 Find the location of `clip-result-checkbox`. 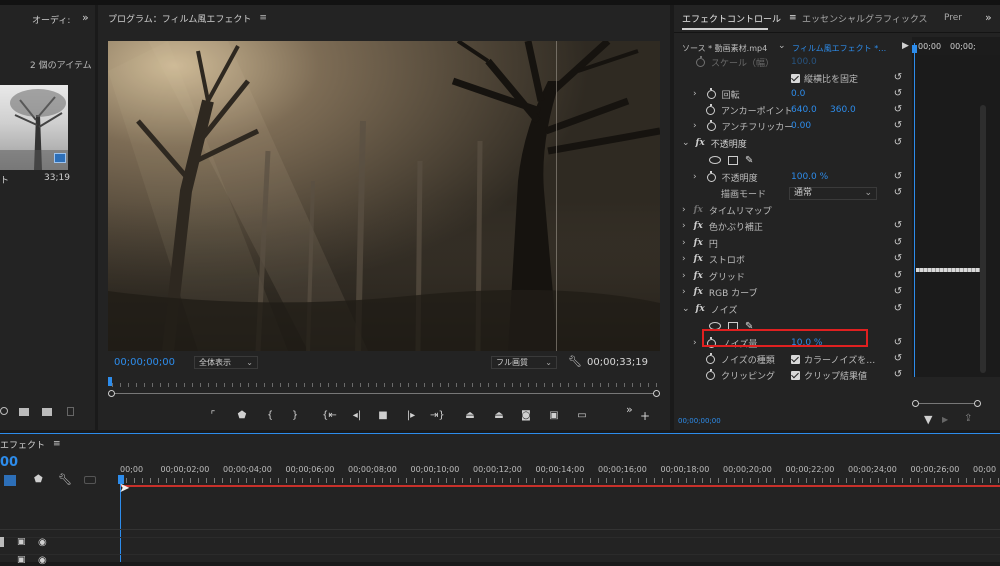

clip-result-checkbox is located at coordinates (795, 375).